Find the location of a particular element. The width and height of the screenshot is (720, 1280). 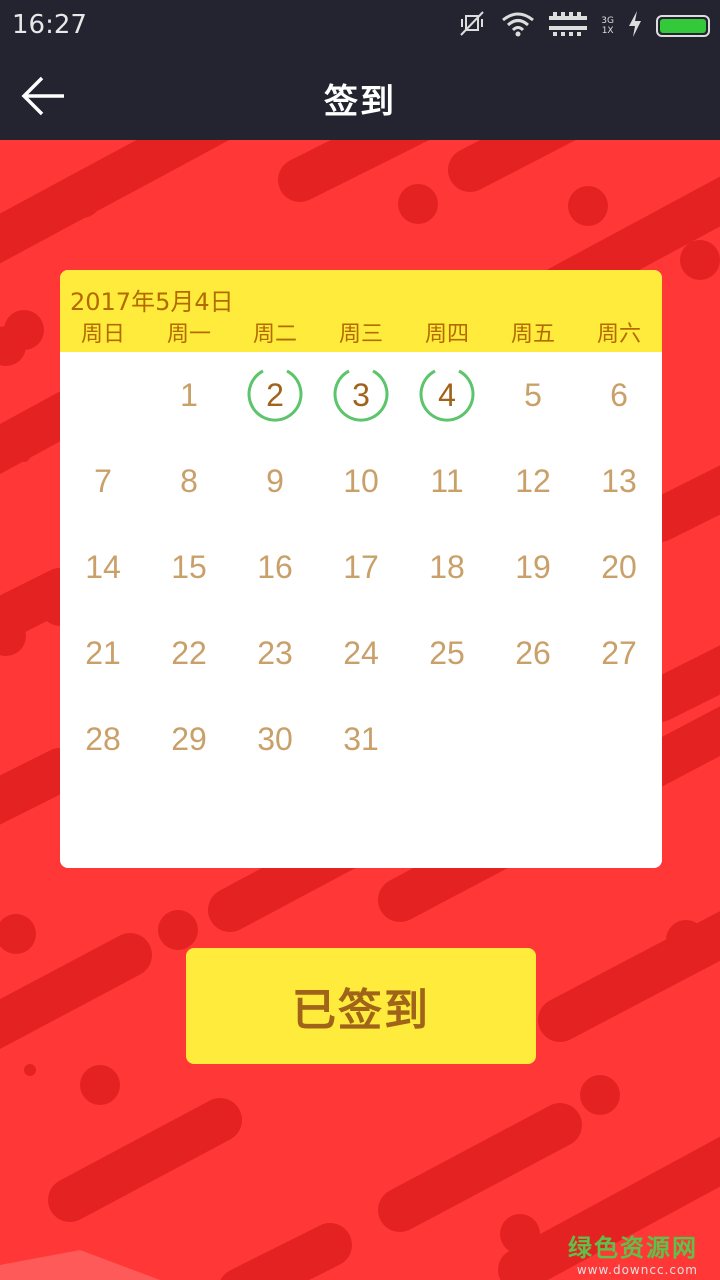

day-number: 8 is located at coordinates (189, 480).